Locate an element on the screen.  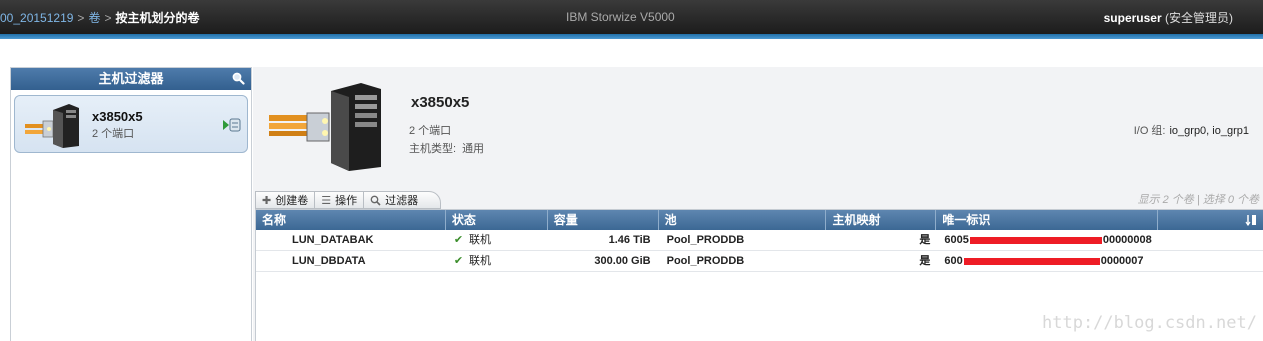
host-detail-type: 主机类型: 通用 is located at coordinates (446, 148).